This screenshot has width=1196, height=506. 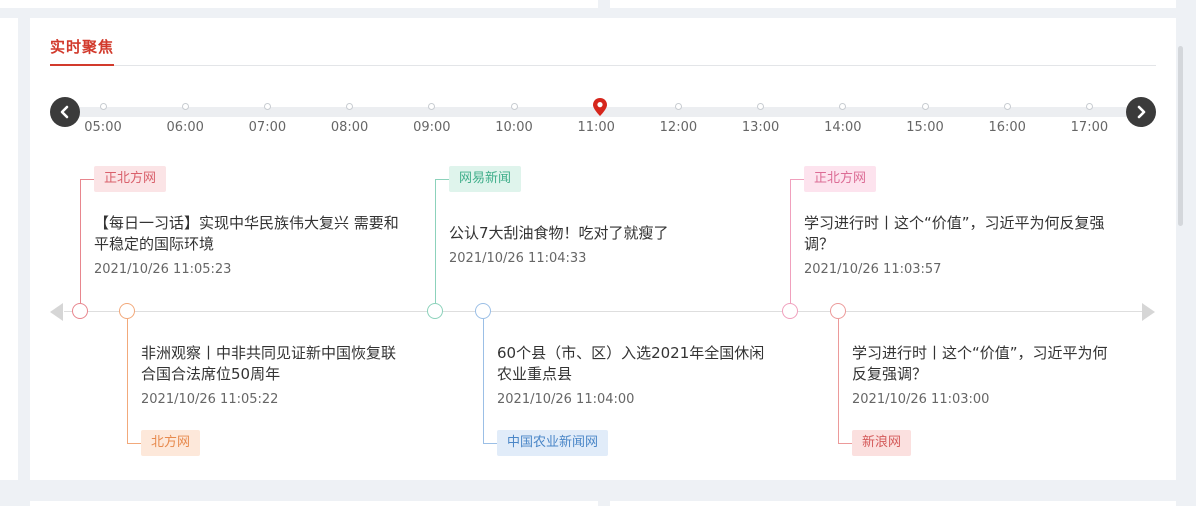 What do you see at coordinates (246, 234) in the screenshot?
I see `news-title: 【每日一习话】实现中华民族伟大复兴 需要和 平稳定的国际环境` at bounding box center [246, 234].